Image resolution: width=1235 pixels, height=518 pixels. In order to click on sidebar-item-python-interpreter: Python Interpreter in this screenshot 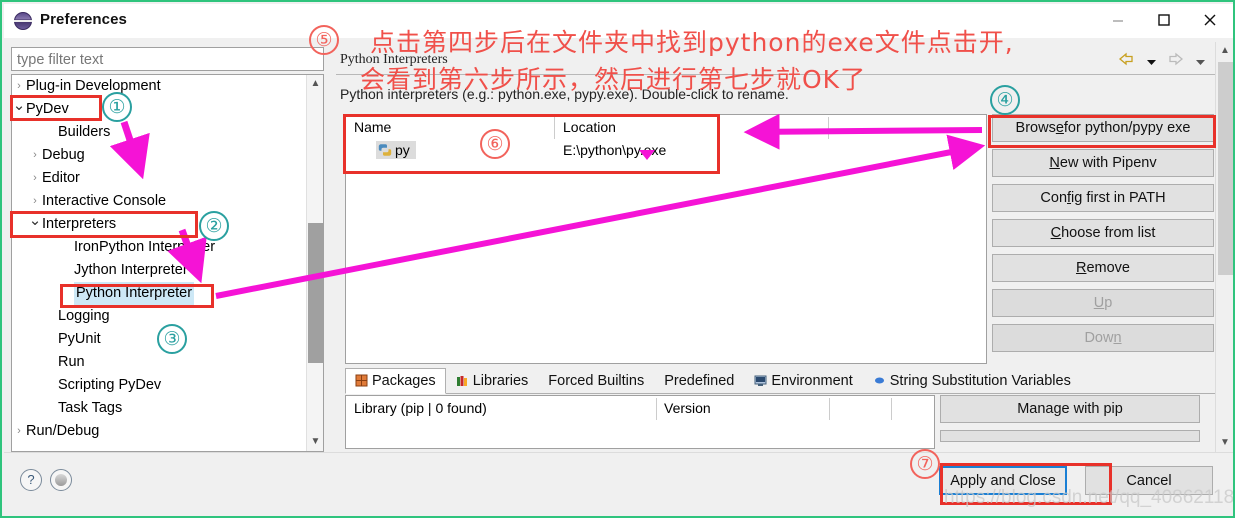, I will do `click(167, 293)`.